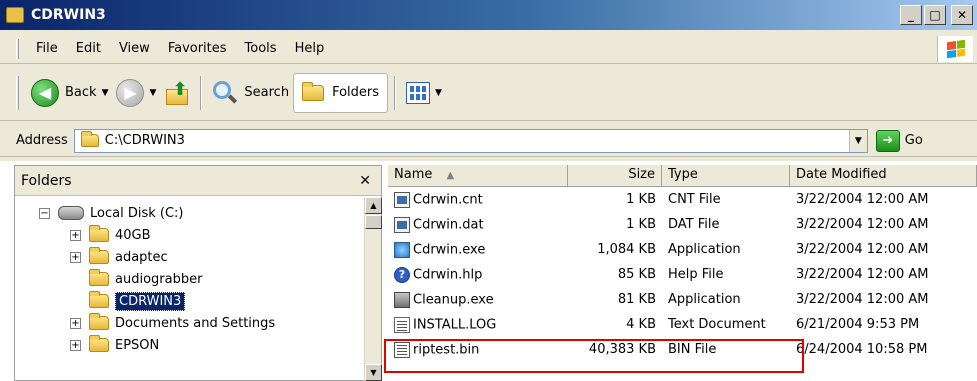  What do you see at coordinates (395, 92) in the screenshot?
I see `toolbar-separator` at bounding box center [395, 92].